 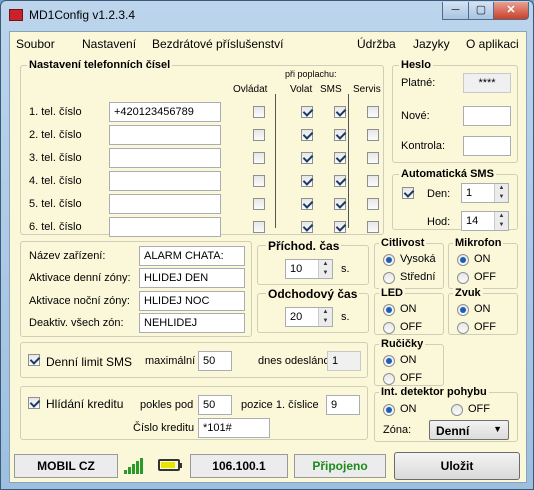 I want to click on sound-radio-on, so click(x=463, y=310).